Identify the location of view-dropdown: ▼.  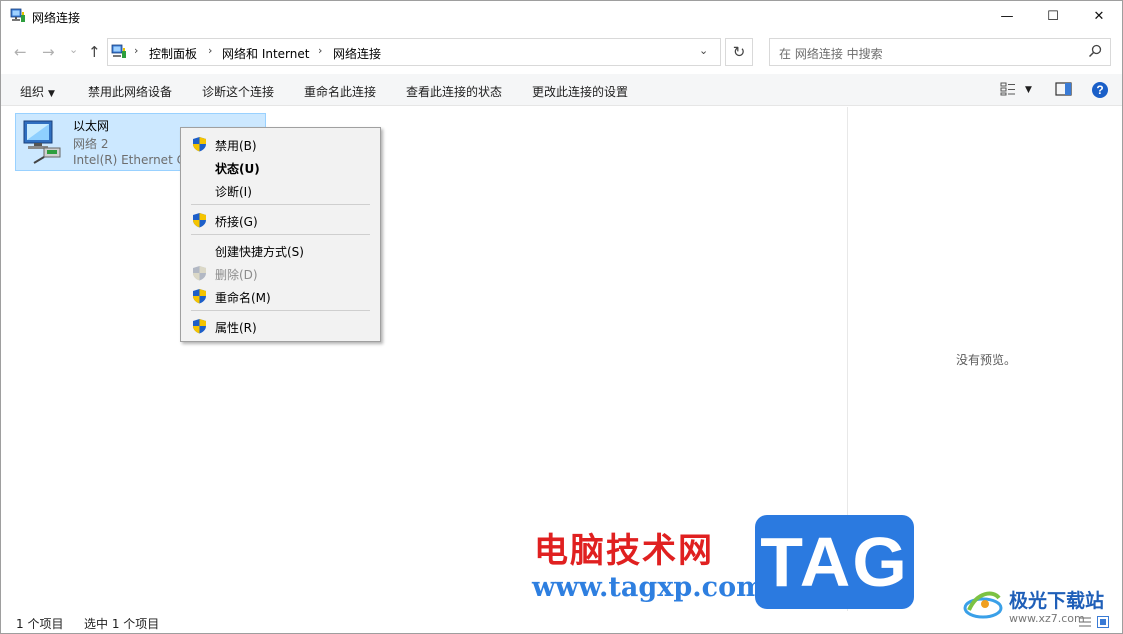
(1028, 90).